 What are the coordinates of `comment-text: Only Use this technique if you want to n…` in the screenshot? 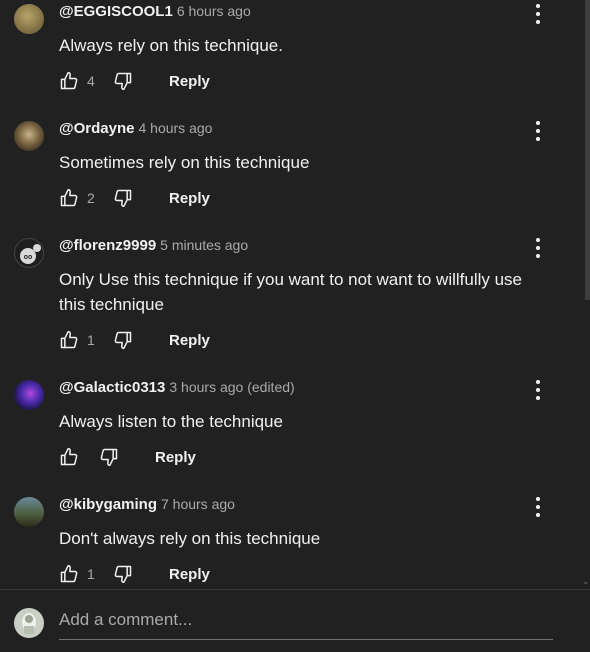 It's located at (291, 292).